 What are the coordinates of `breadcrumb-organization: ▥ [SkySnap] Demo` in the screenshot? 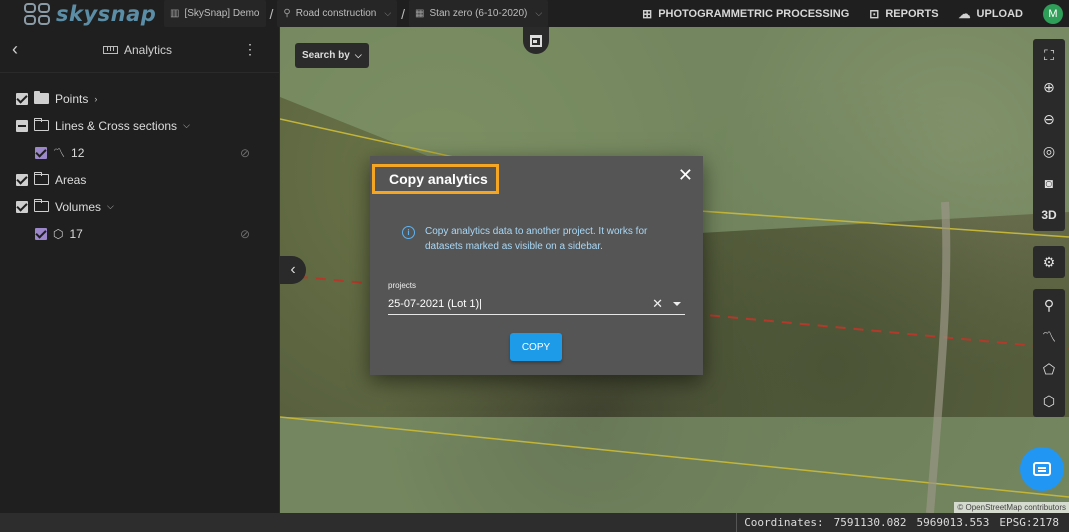 It's located at (215, 13).